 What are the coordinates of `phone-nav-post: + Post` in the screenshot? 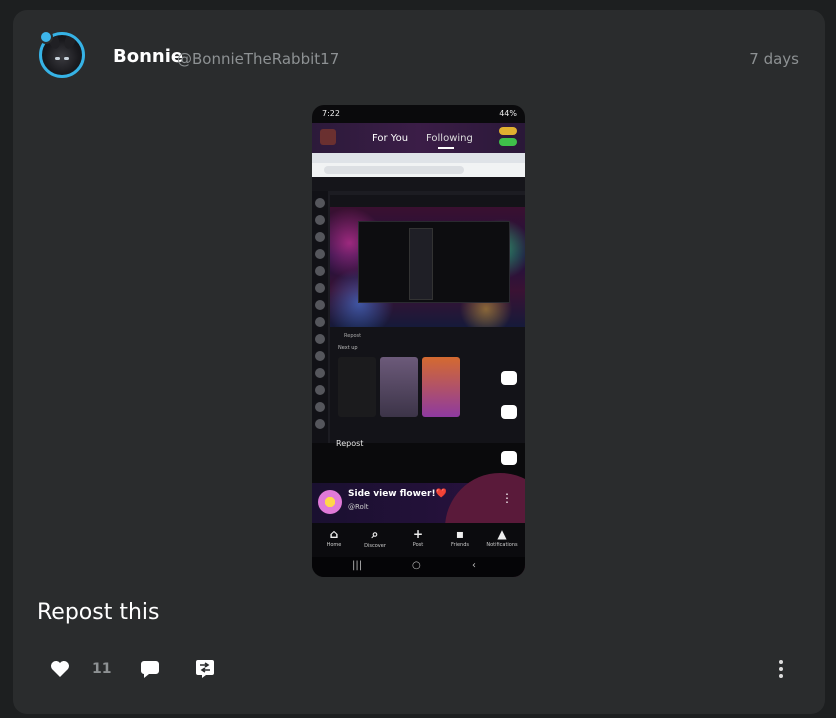 It's located at (418, 537).